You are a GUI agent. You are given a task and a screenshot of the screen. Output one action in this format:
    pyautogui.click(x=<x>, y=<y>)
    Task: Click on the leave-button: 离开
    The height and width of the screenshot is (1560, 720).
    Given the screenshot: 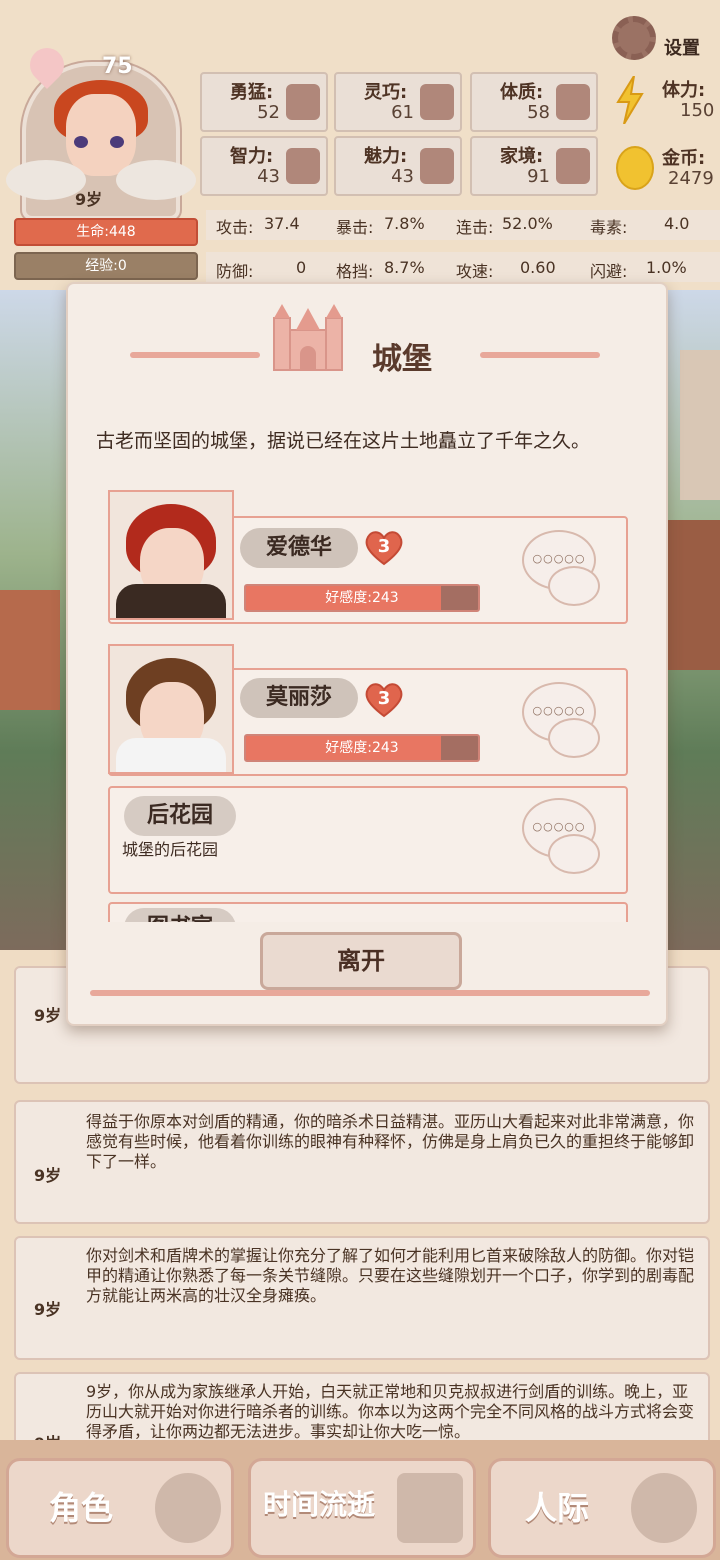 What is the action you would take?
    pyautogui.click(x=361, y=961)
    